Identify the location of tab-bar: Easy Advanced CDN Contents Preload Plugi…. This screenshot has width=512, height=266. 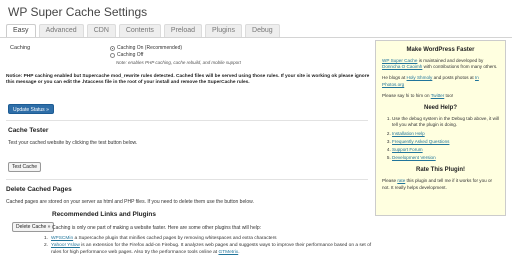
(143, 30).